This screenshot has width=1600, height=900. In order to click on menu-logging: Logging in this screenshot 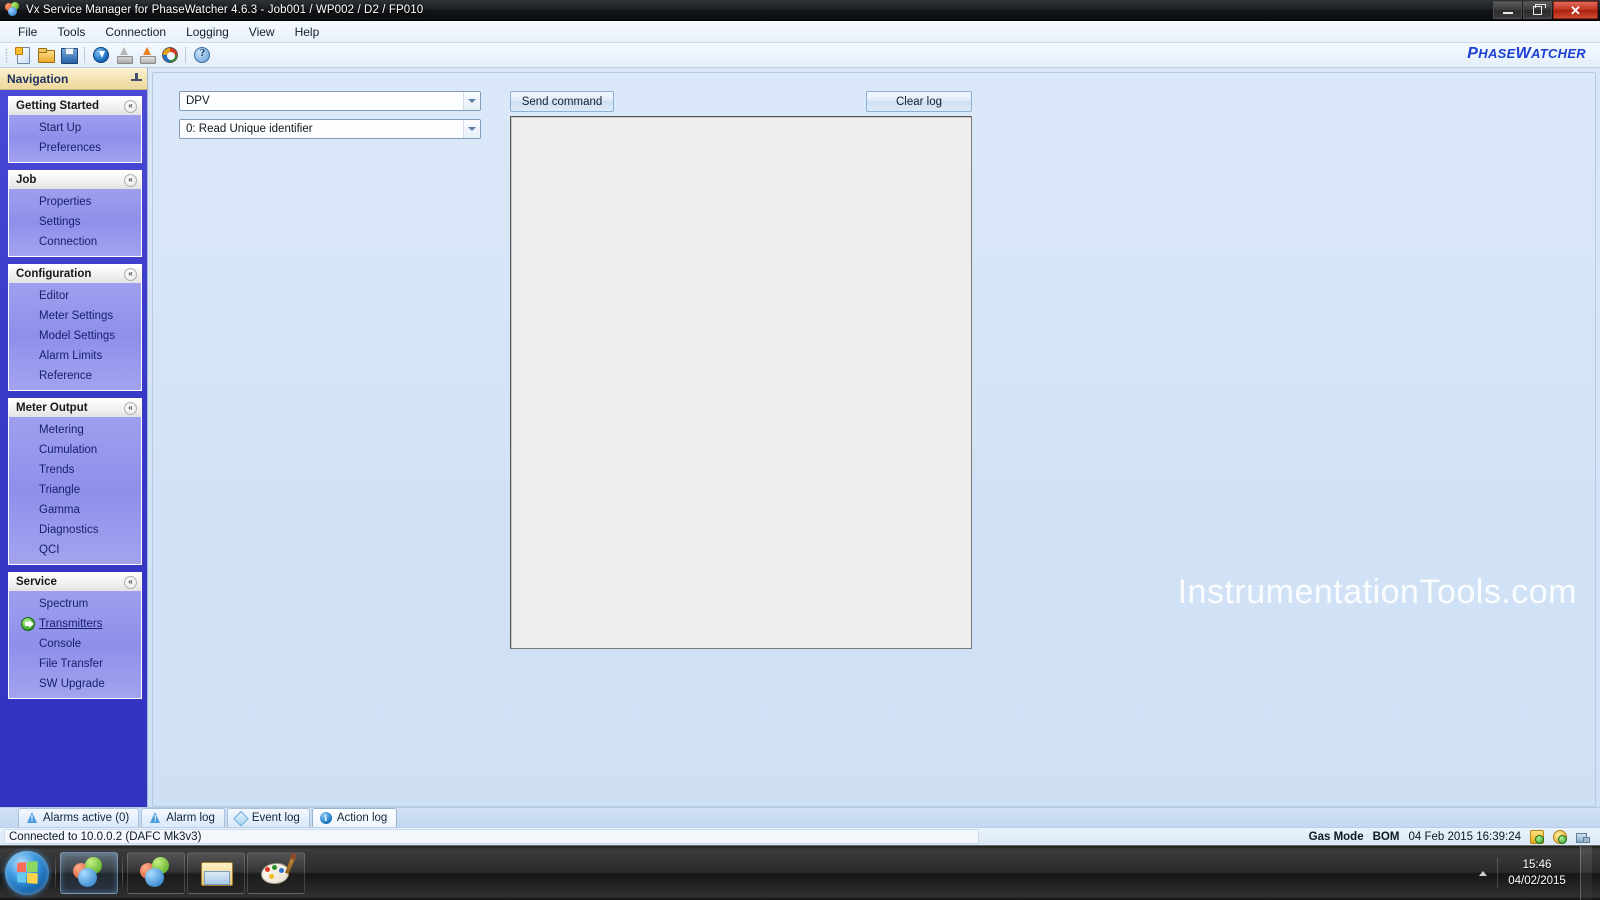, I will do `click(207, 32)`.